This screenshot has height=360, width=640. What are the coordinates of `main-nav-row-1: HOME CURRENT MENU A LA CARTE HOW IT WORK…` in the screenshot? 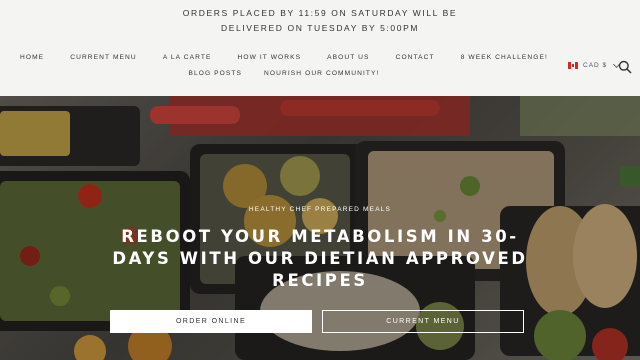 It's located at (284, 57).